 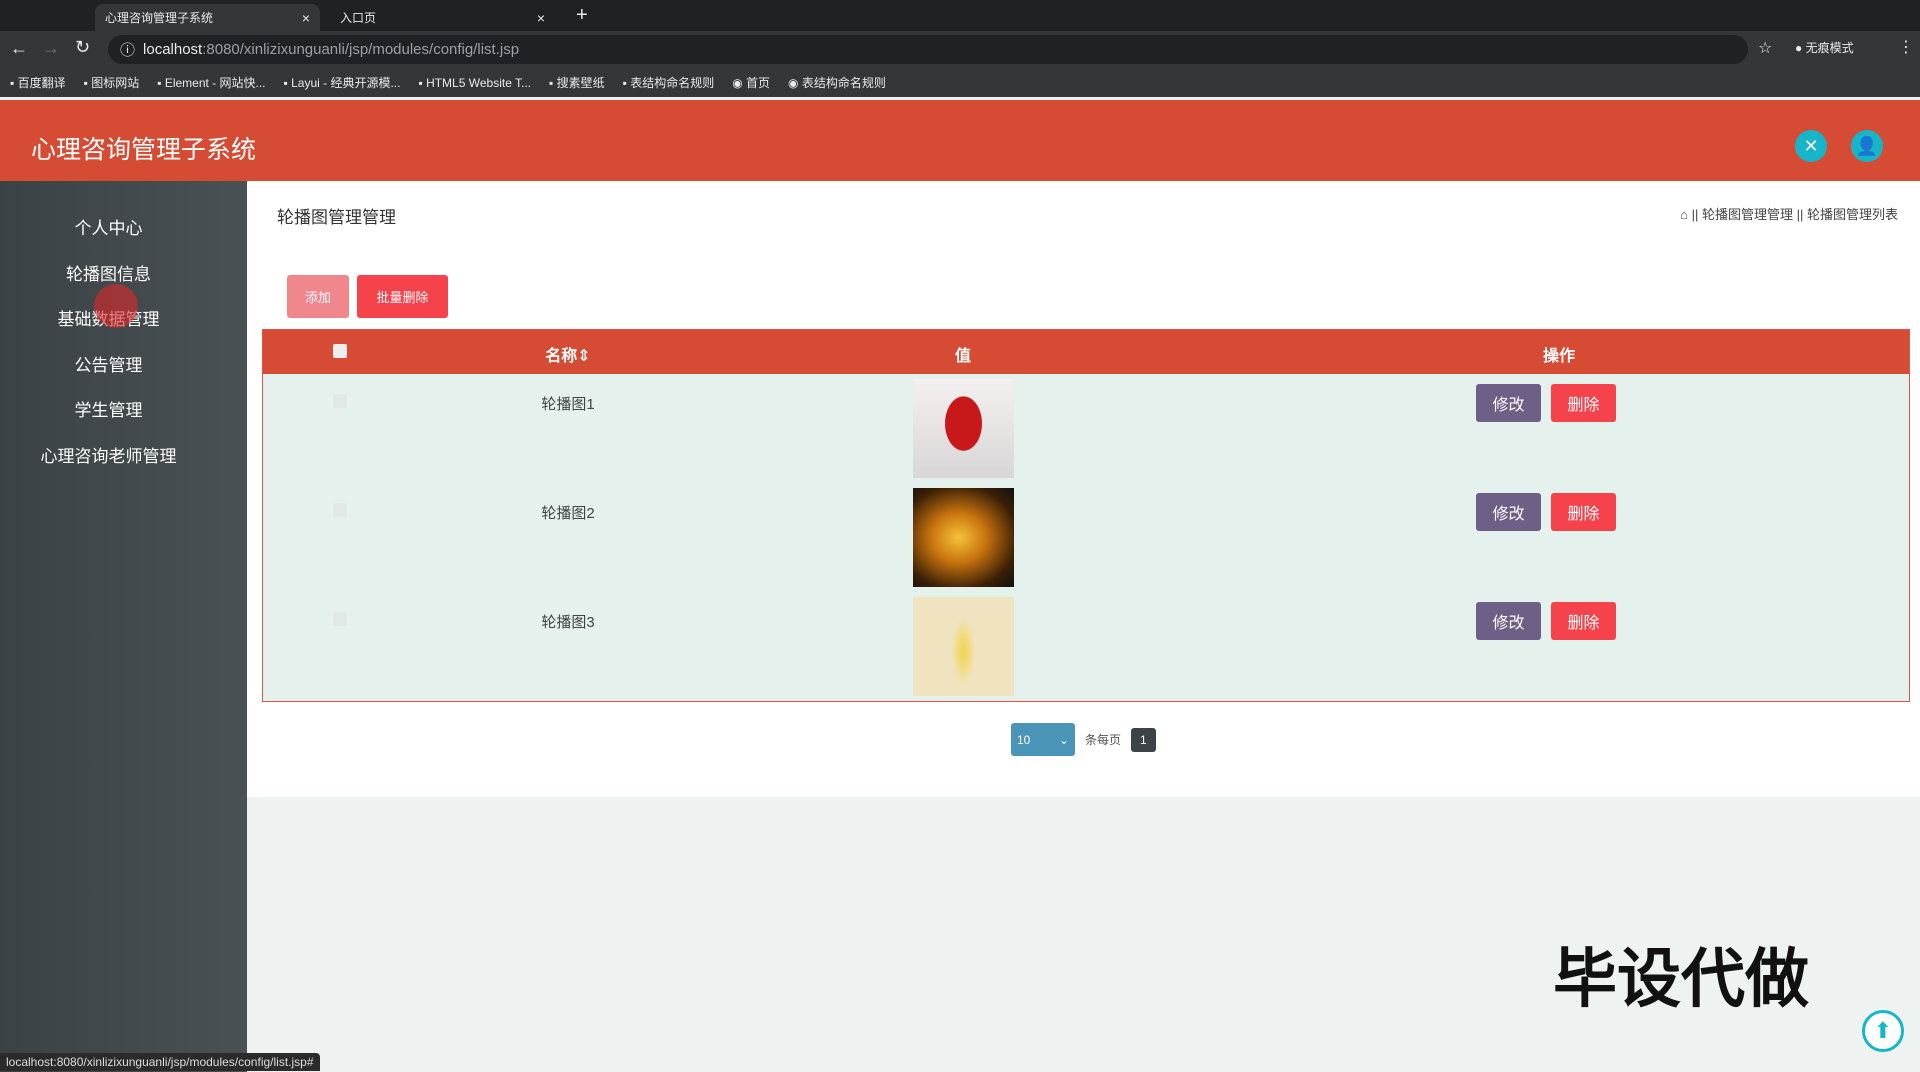 I want to click on sidebar: 个人中心 轮播图信息 基础数据管理 公告管理 学生管理 心理咨询老师管理, so click(x=123, y=626).